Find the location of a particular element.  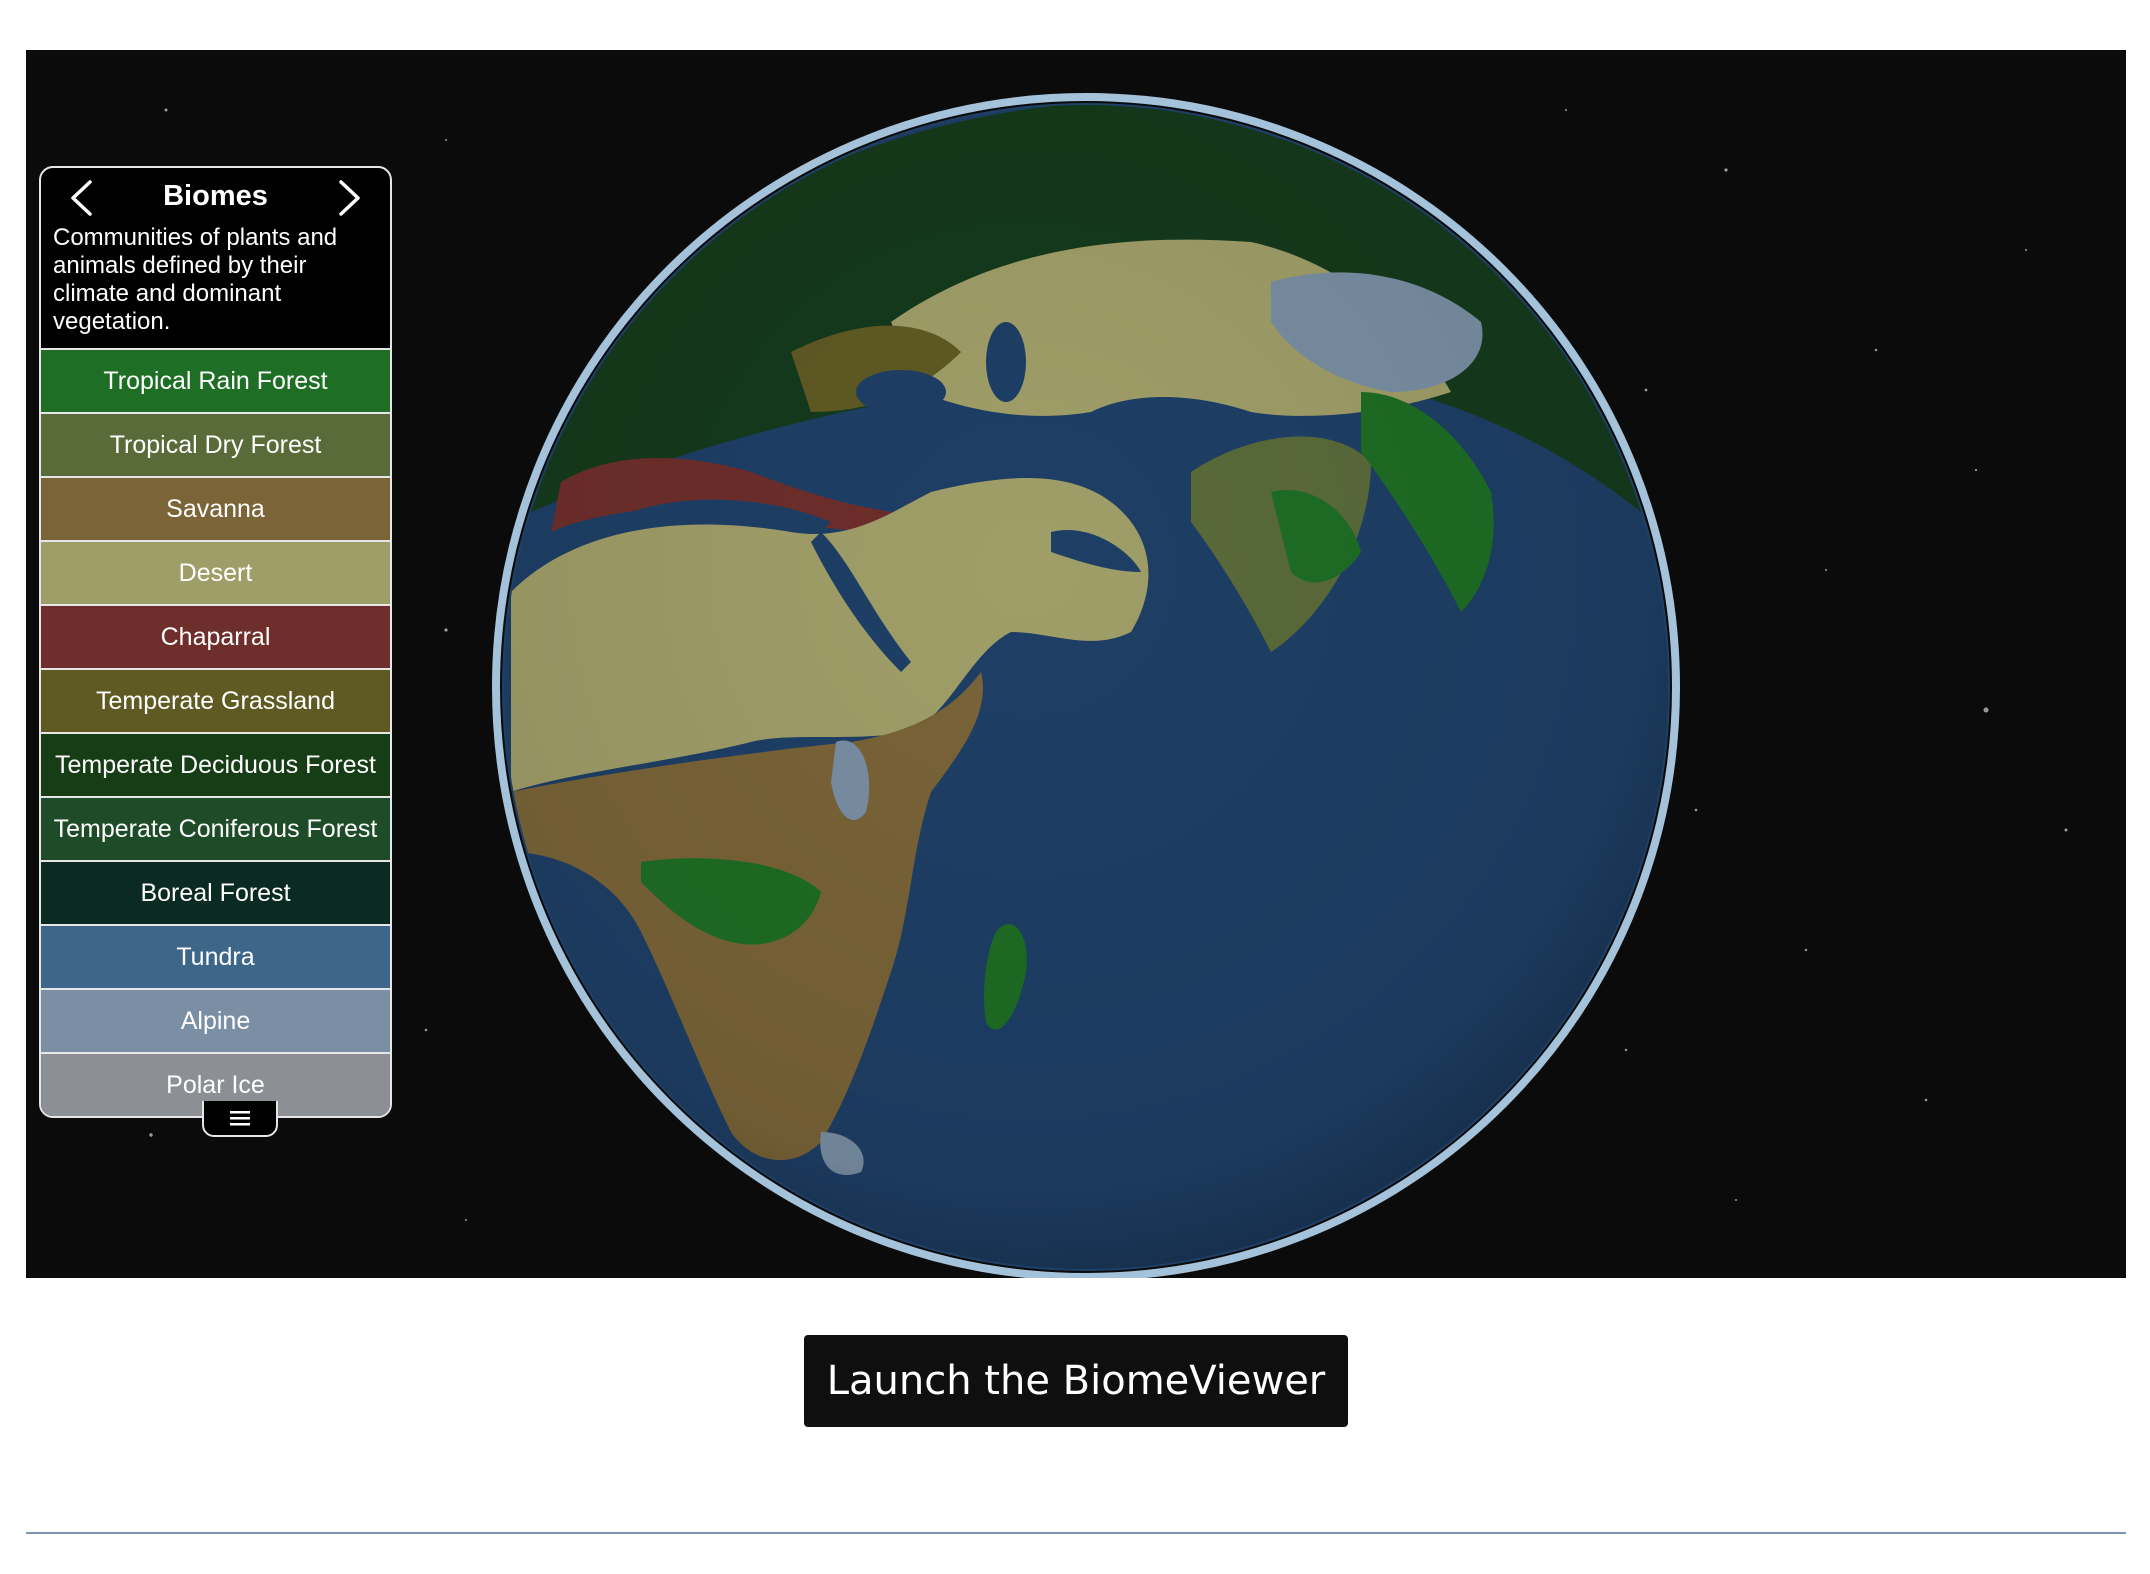

biome-item: Temperate Grassland is located at coordinates (215, 700).